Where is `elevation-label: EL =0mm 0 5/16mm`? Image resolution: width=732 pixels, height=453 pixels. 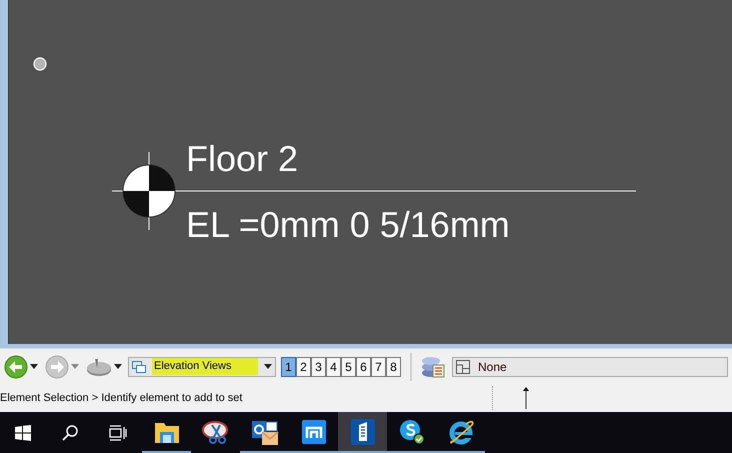
elevation-label: EL =0mm 0 5/16mm is located at coordinates (348, 225).